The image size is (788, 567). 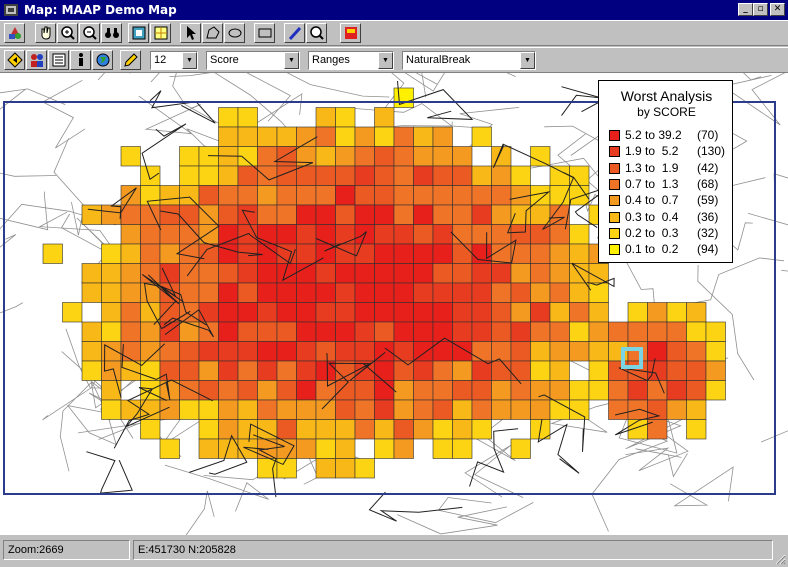 What do you see at coordinates (264, 33) in the screenshot?
I see `rectangle-button` at bounding box center [264, 33].